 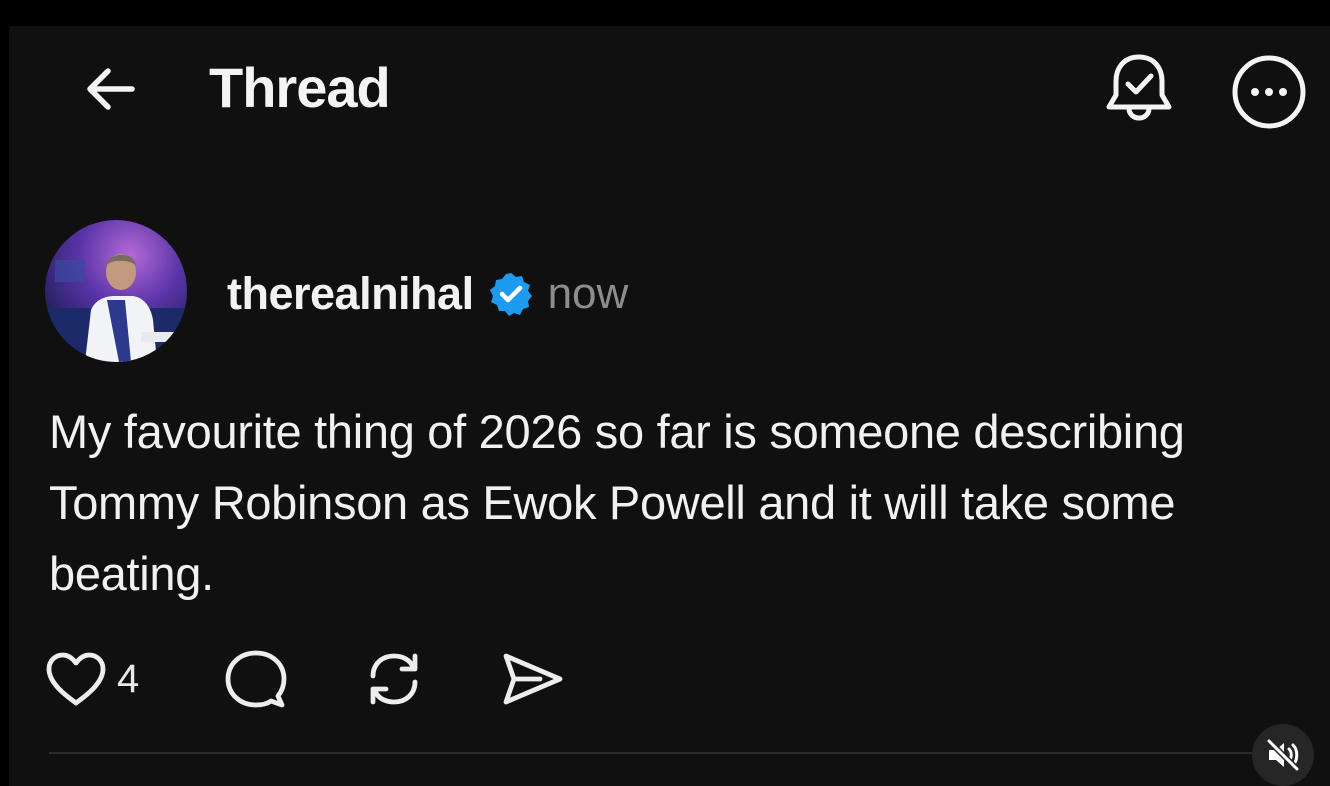 I want to click on heart-icon, so click(x=76, y=679).